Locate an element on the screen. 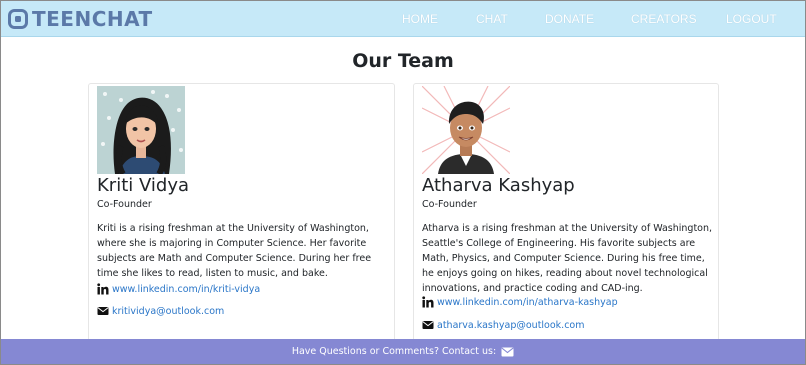 The image size is (806, 365). member-name: Kriti Vidya is located at coordinates (143, 185).